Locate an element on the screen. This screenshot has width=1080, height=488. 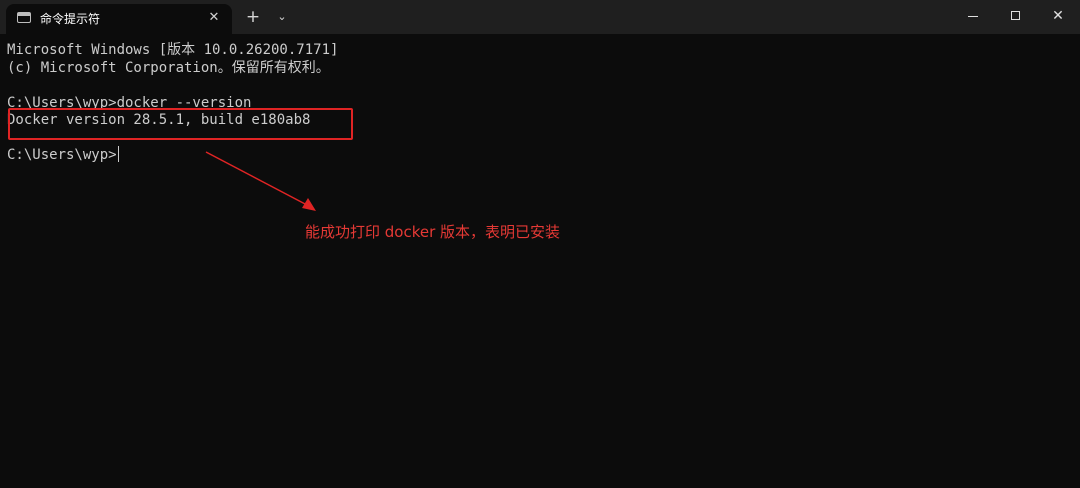
terminal-prompt-line: C:\Users\wyp> is located at coordinates (63, 155).